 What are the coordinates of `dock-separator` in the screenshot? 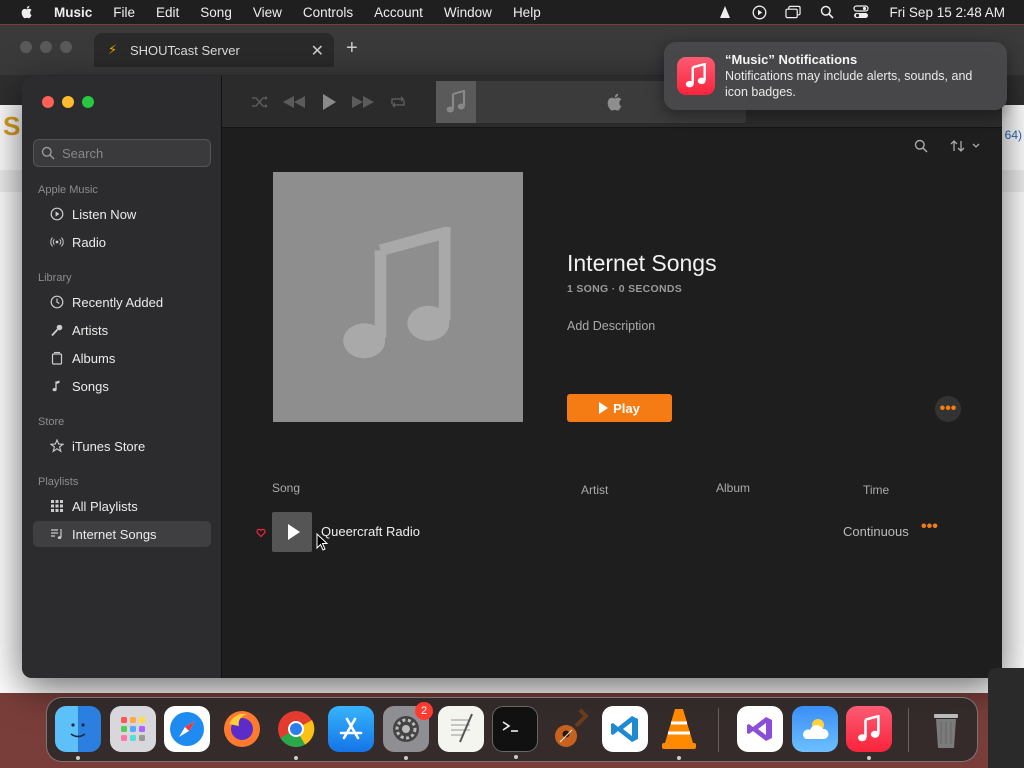 It's located at (908, 730).